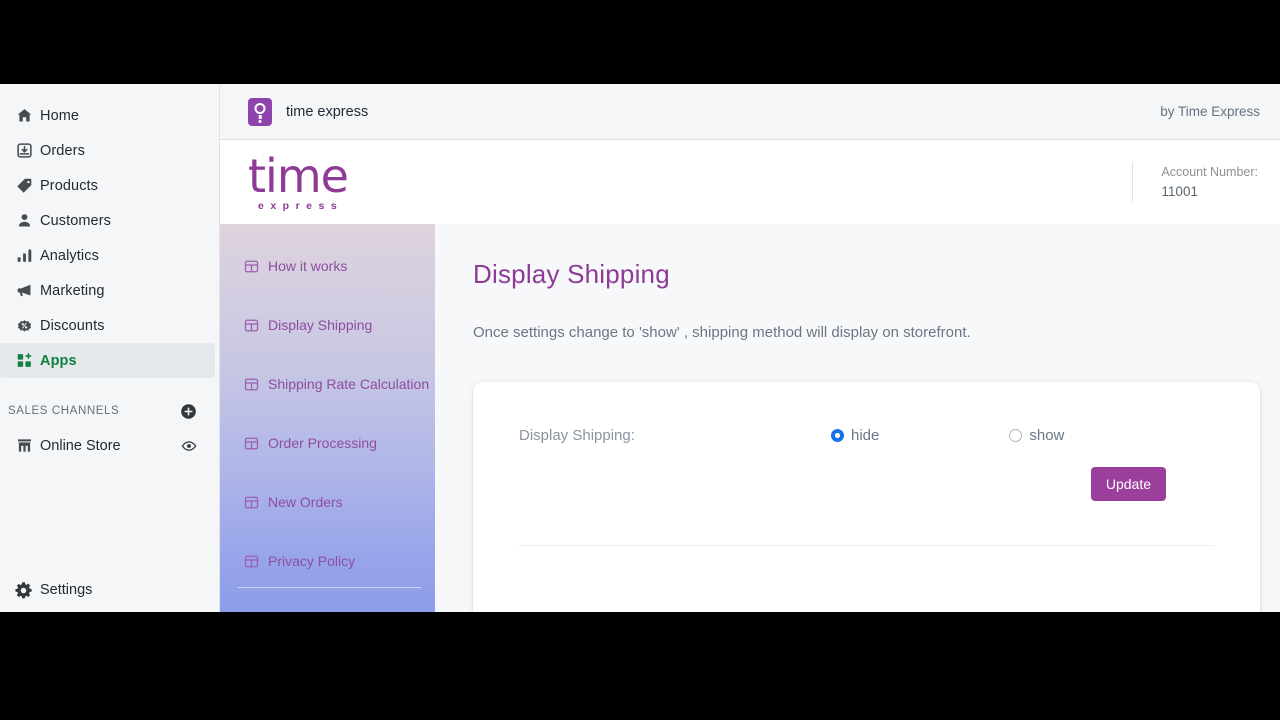  Describe the element at coordinates (1016, 435) in the screenshot. I see `radio-button-show` at that location.